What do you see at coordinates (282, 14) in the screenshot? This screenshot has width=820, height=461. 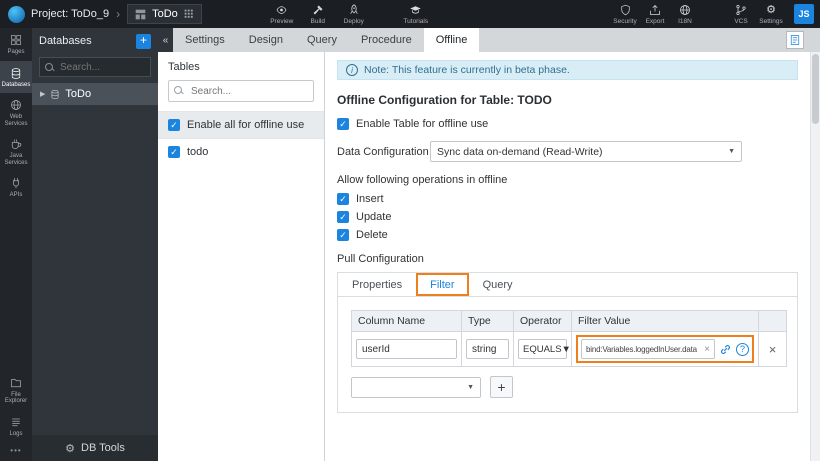 I see `preview-button: Preview` at bounding box center [282, 14].